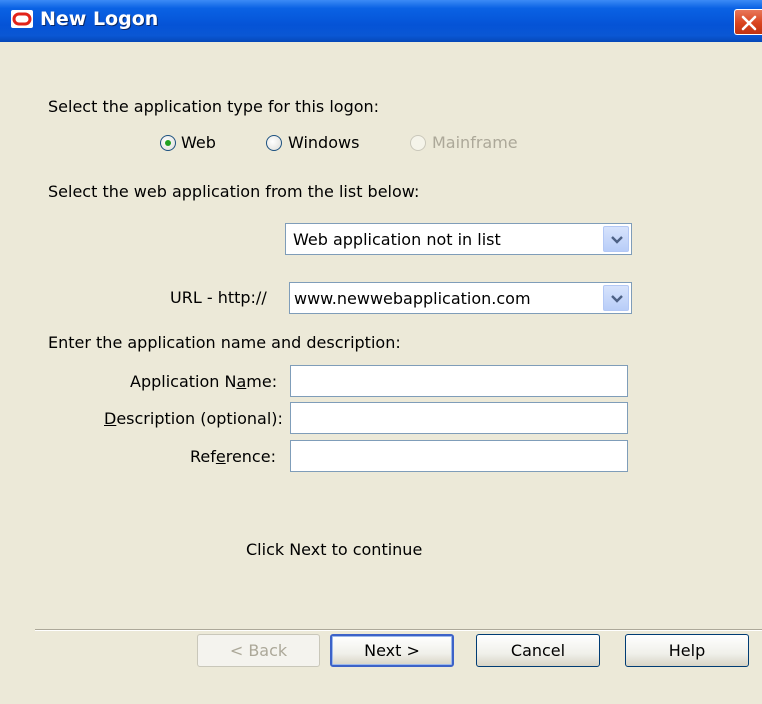 This screenshot has height=704, width=762. What do you see at coordinates (334, 549) in the screenshot?
I see `hint-text: Click Next to continue` at bounding box center [334, 549].